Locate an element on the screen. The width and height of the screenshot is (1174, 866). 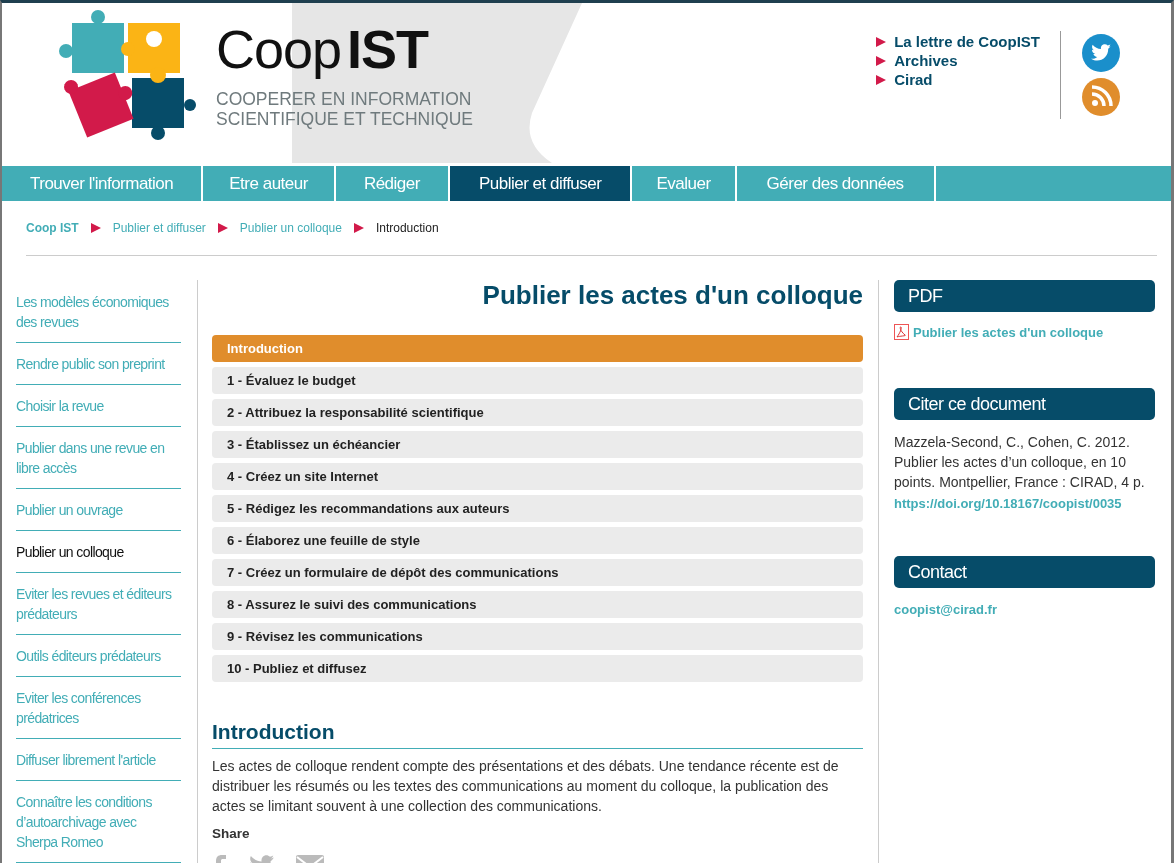
toc-item: 5 - Rédigez les recommandations aux auteurs is located at coordinates (537, 508).